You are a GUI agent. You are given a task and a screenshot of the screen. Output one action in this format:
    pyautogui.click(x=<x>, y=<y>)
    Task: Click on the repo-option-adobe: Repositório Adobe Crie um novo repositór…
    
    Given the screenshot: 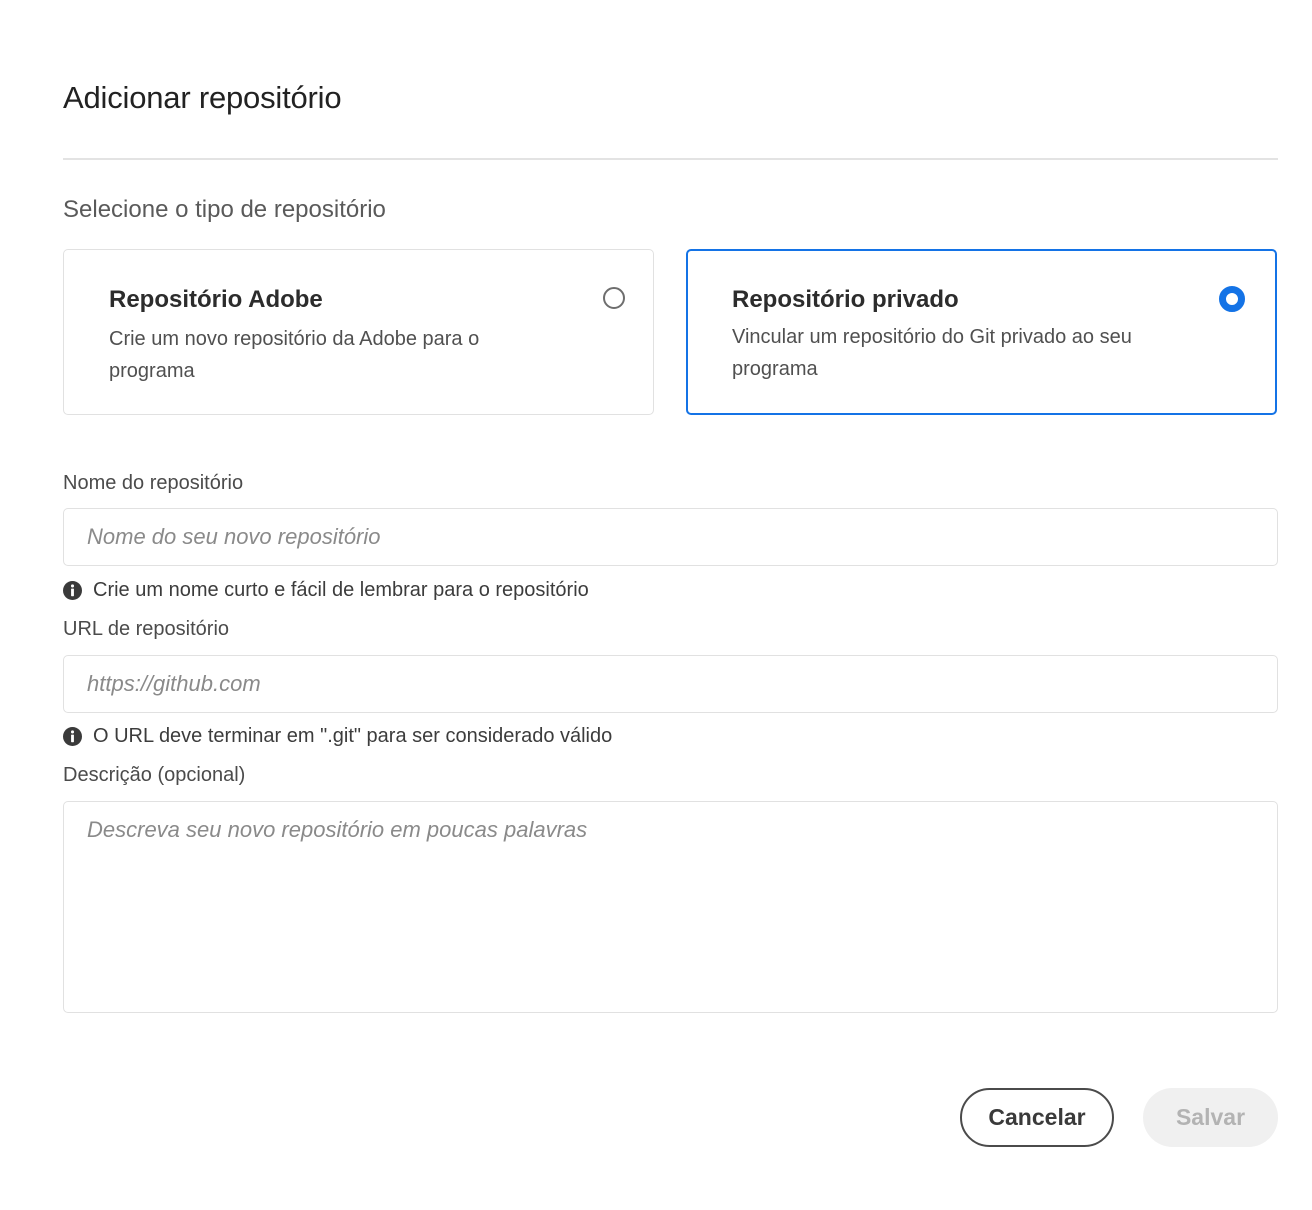 What is the action you would take?
    pyautogui.click(x=358, y=332)
    